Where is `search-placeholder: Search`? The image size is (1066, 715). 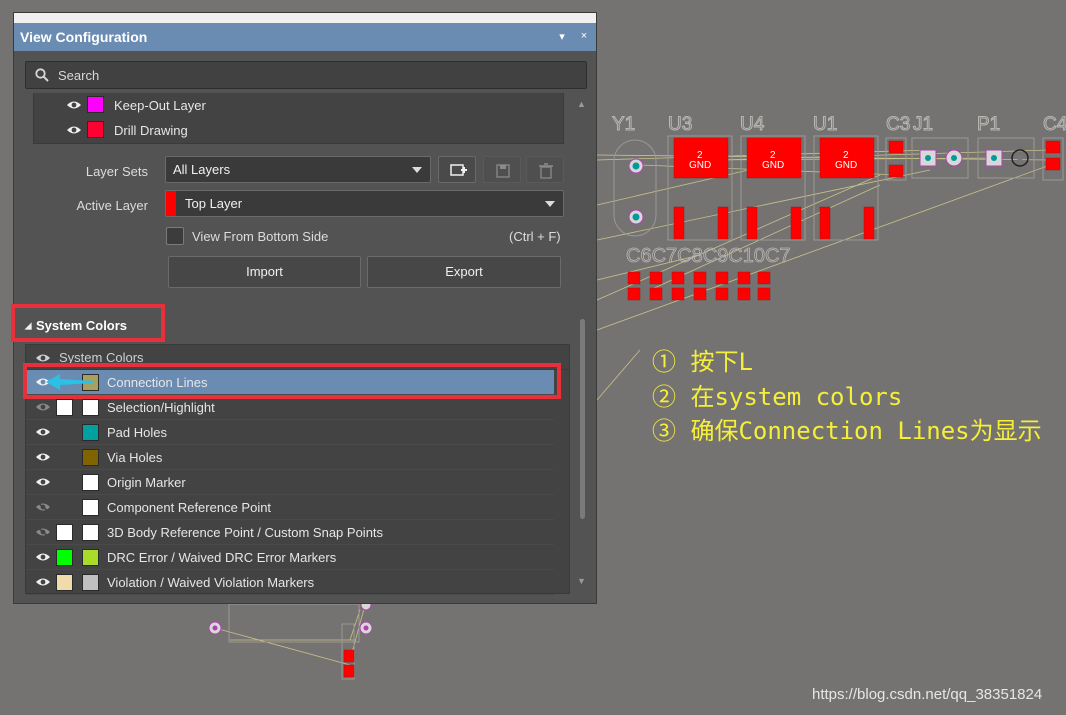
search-placeholder: Search is located at coordinates (79, 75).